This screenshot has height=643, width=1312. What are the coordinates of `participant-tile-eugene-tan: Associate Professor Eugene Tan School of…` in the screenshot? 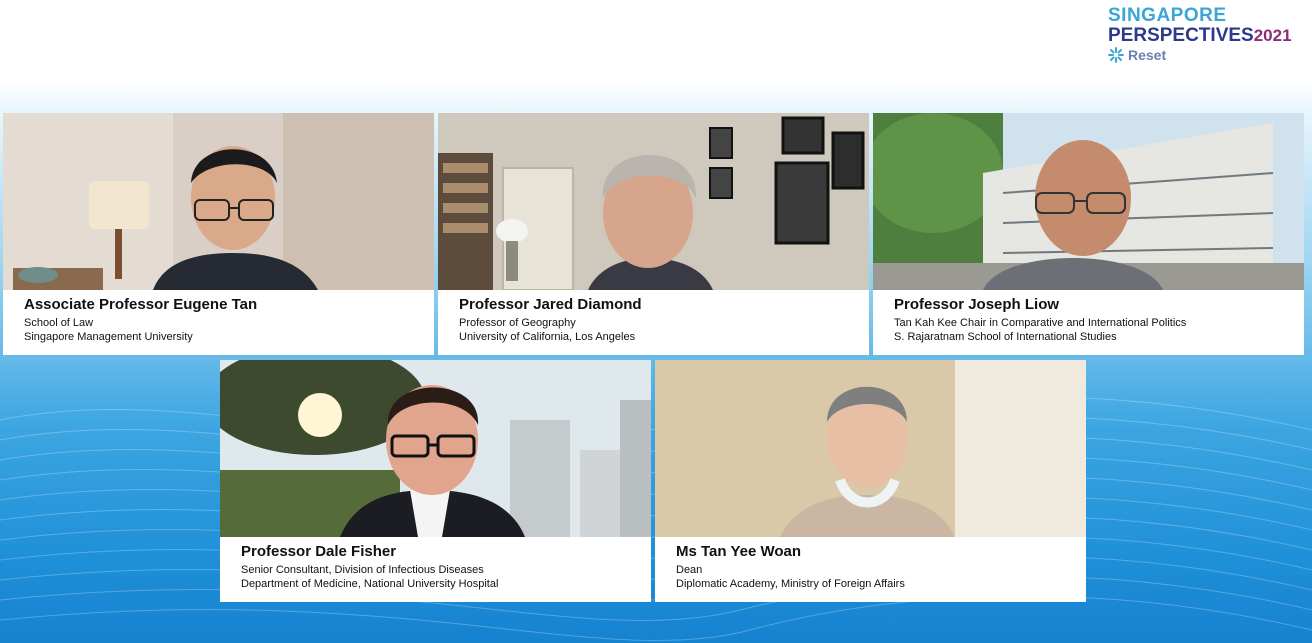 It's located at (218, 234).